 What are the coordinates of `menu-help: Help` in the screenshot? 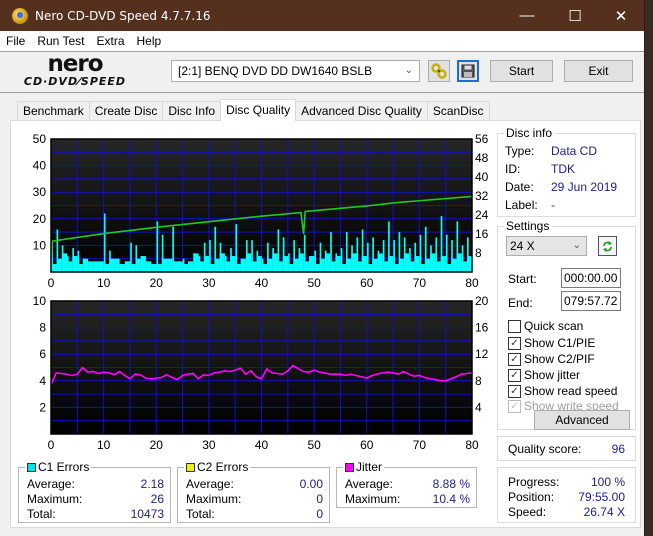 It's located at (149, 41).